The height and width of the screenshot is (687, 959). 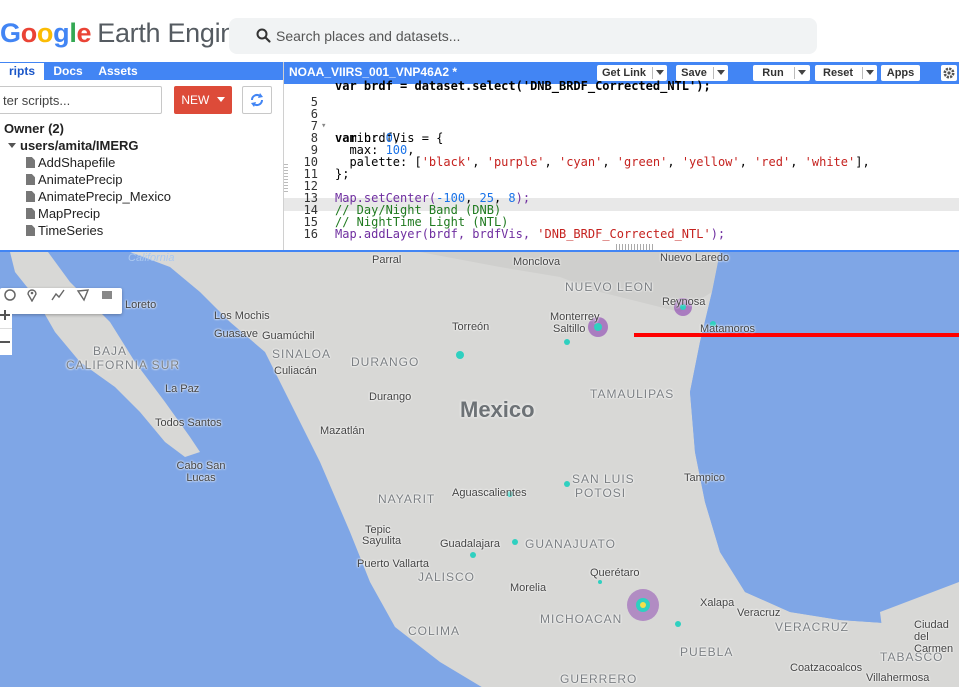 What do you see at coordinates (536, 36) in the screenshot?
I see `search-input` at bounding box center [536, 36].